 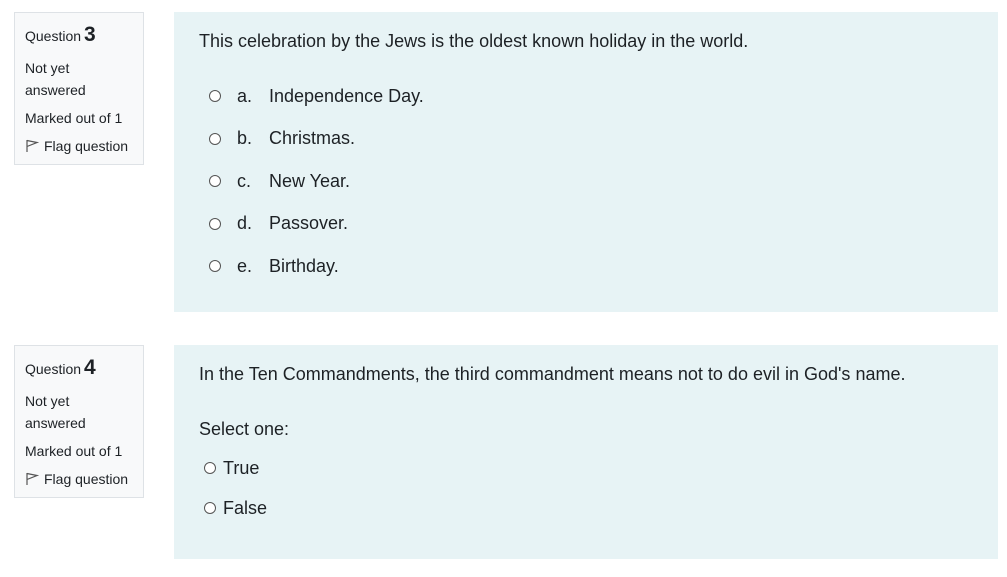 I want to click on question-number: Question 3, so click(x=79, y=35).